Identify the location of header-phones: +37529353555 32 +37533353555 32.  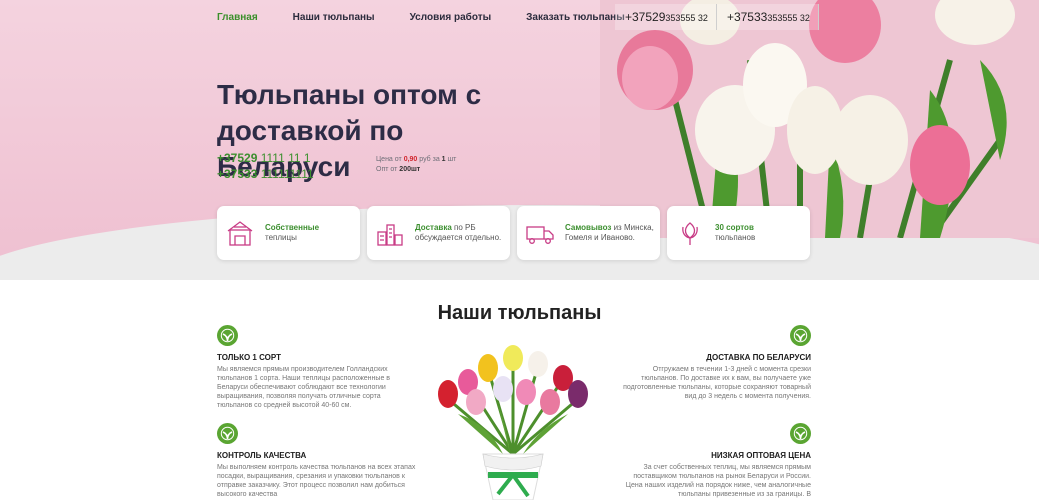
(717, 17).